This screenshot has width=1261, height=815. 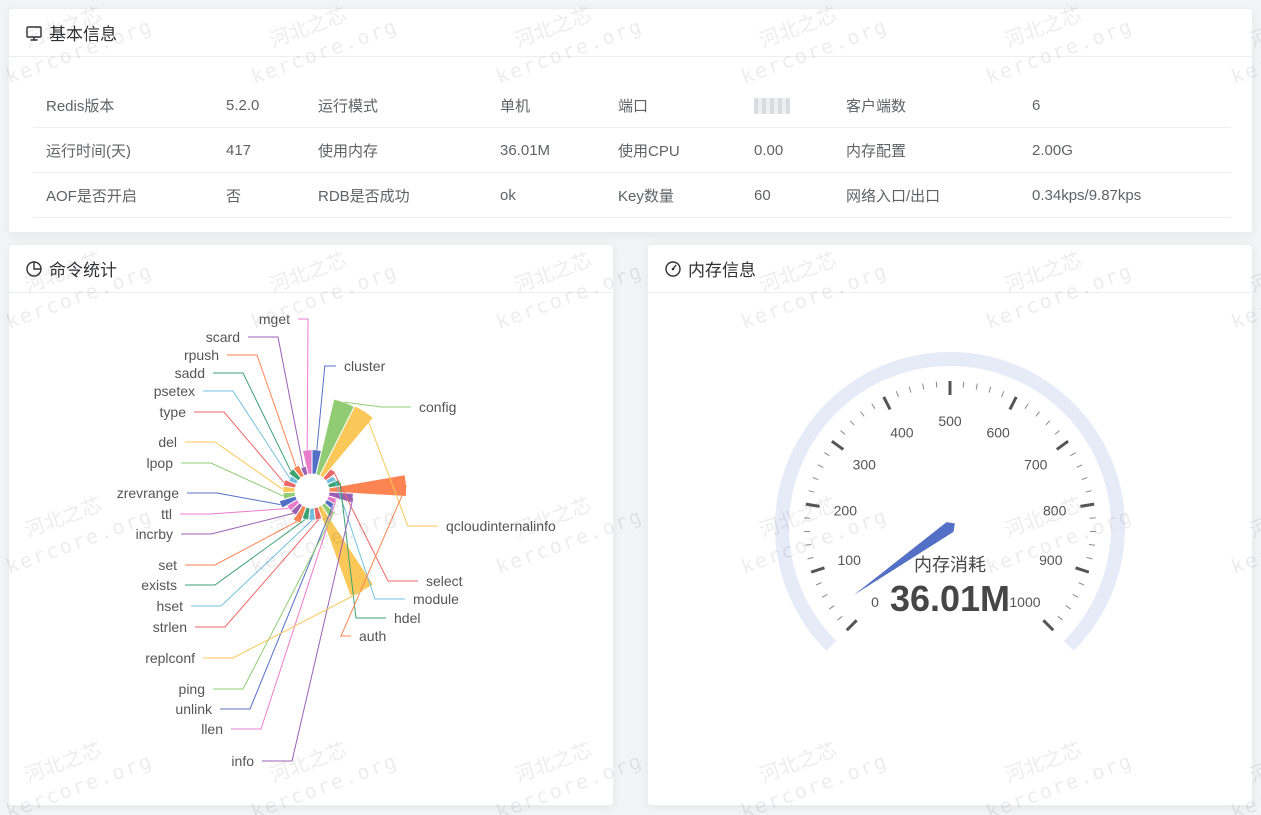 What do you see at coordinates (343, 497) in the screenshot?
I see `rose-slices` at bounding box center [343, 497].